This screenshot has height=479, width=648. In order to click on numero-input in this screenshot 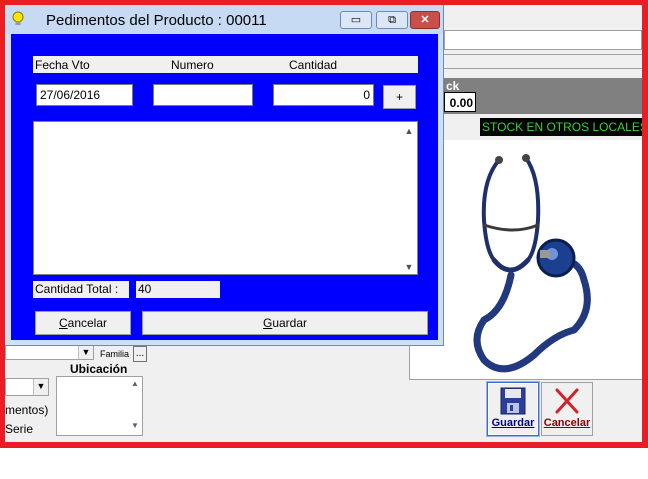, I will do `click(203, 95)`.